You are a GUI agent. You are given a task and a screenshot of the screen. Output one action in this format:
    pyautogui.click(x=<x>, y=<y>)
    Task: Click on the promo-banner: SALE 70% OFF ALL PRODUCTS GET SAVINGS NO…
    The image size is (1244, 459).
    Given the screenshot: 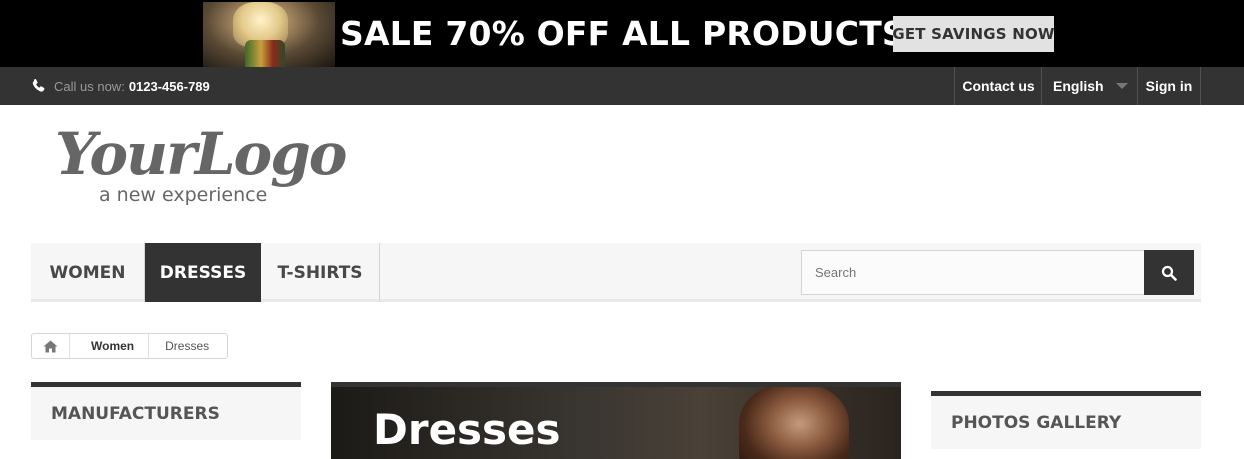 What is the action you would take?
    pyautogui.click(x=622, y=33)
    